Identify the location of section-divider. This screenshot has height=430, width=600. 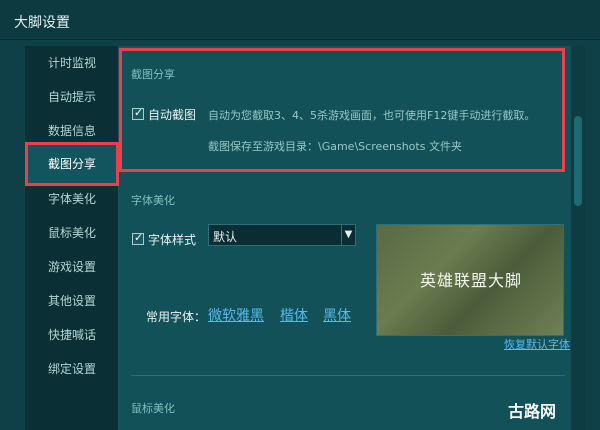
(348, 375).